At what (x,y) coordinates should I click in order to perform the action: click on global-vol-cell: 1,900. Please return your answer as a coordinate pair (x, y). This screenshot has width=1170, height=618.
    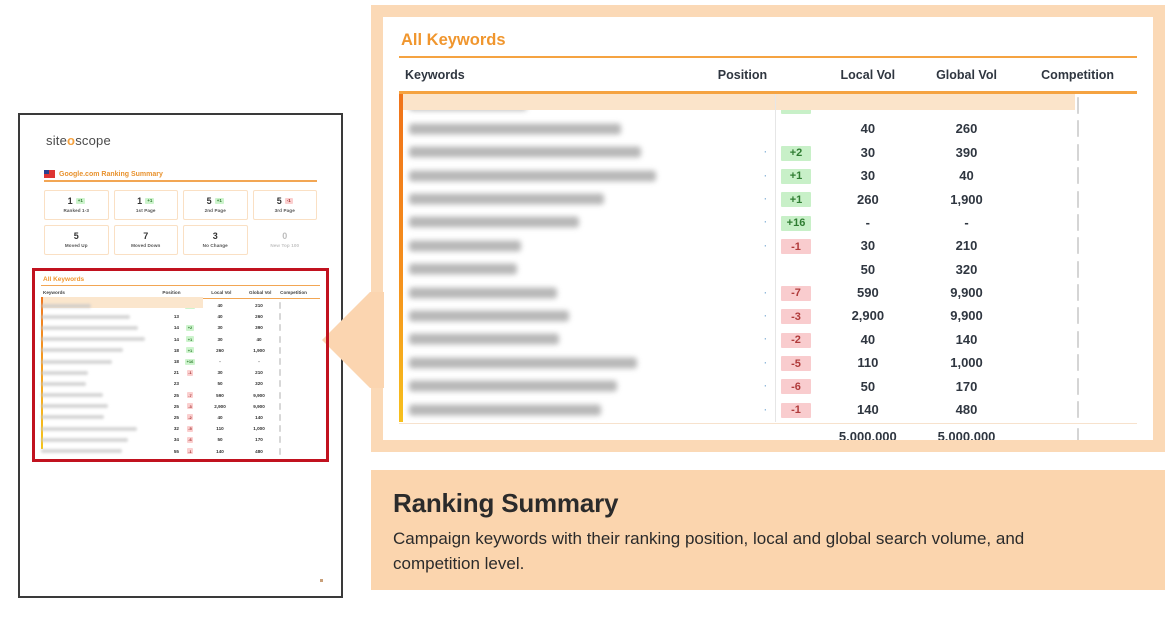
    Looking at the image, I should click on (966, 199).